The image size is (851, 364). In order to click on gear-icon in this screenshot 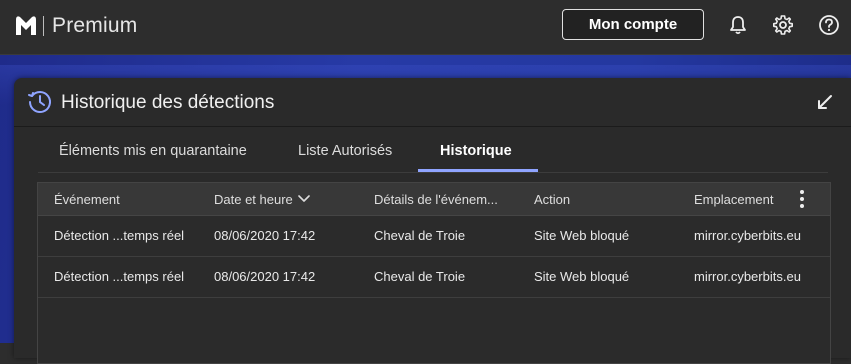, I will do `click(783, 25)`.